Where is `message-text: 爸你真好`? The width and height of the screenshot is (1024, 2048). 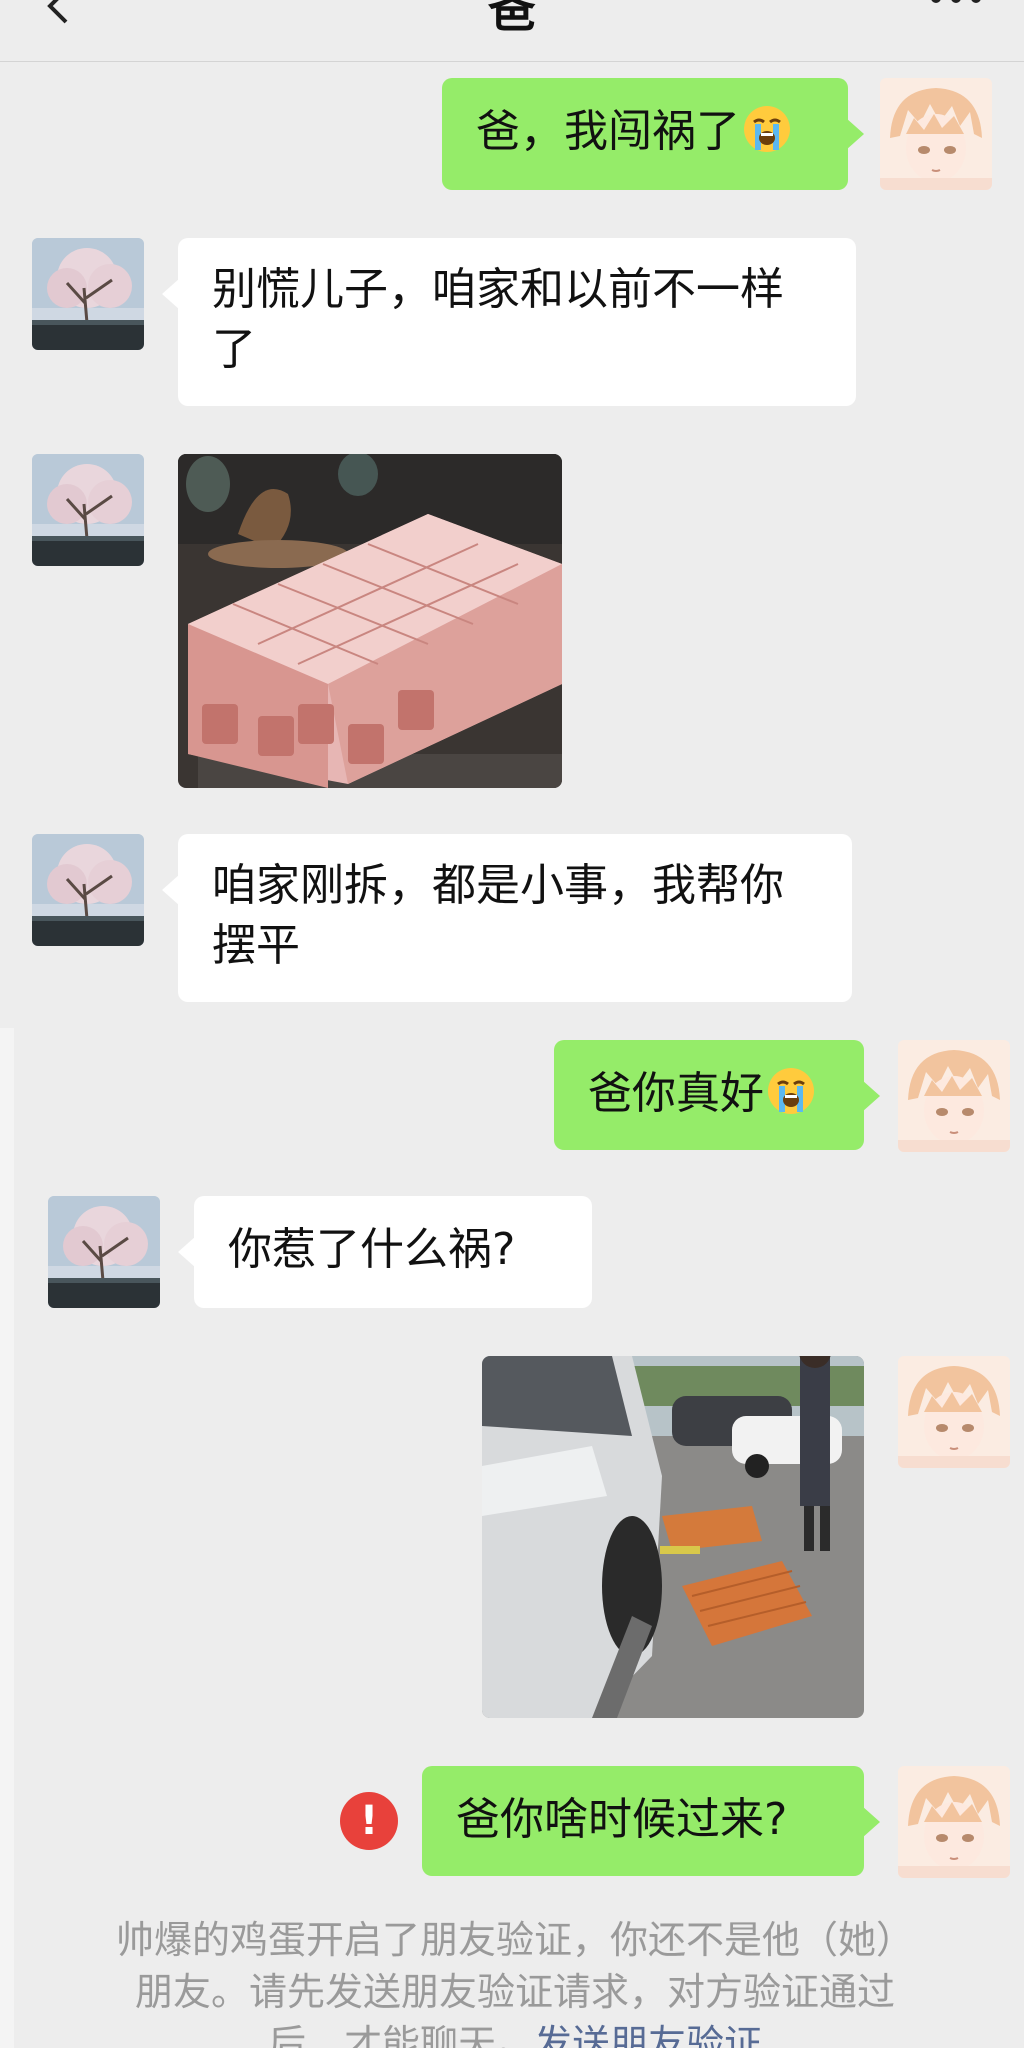
message-text: 爸你真好 is located at coordinates (676, 1093).